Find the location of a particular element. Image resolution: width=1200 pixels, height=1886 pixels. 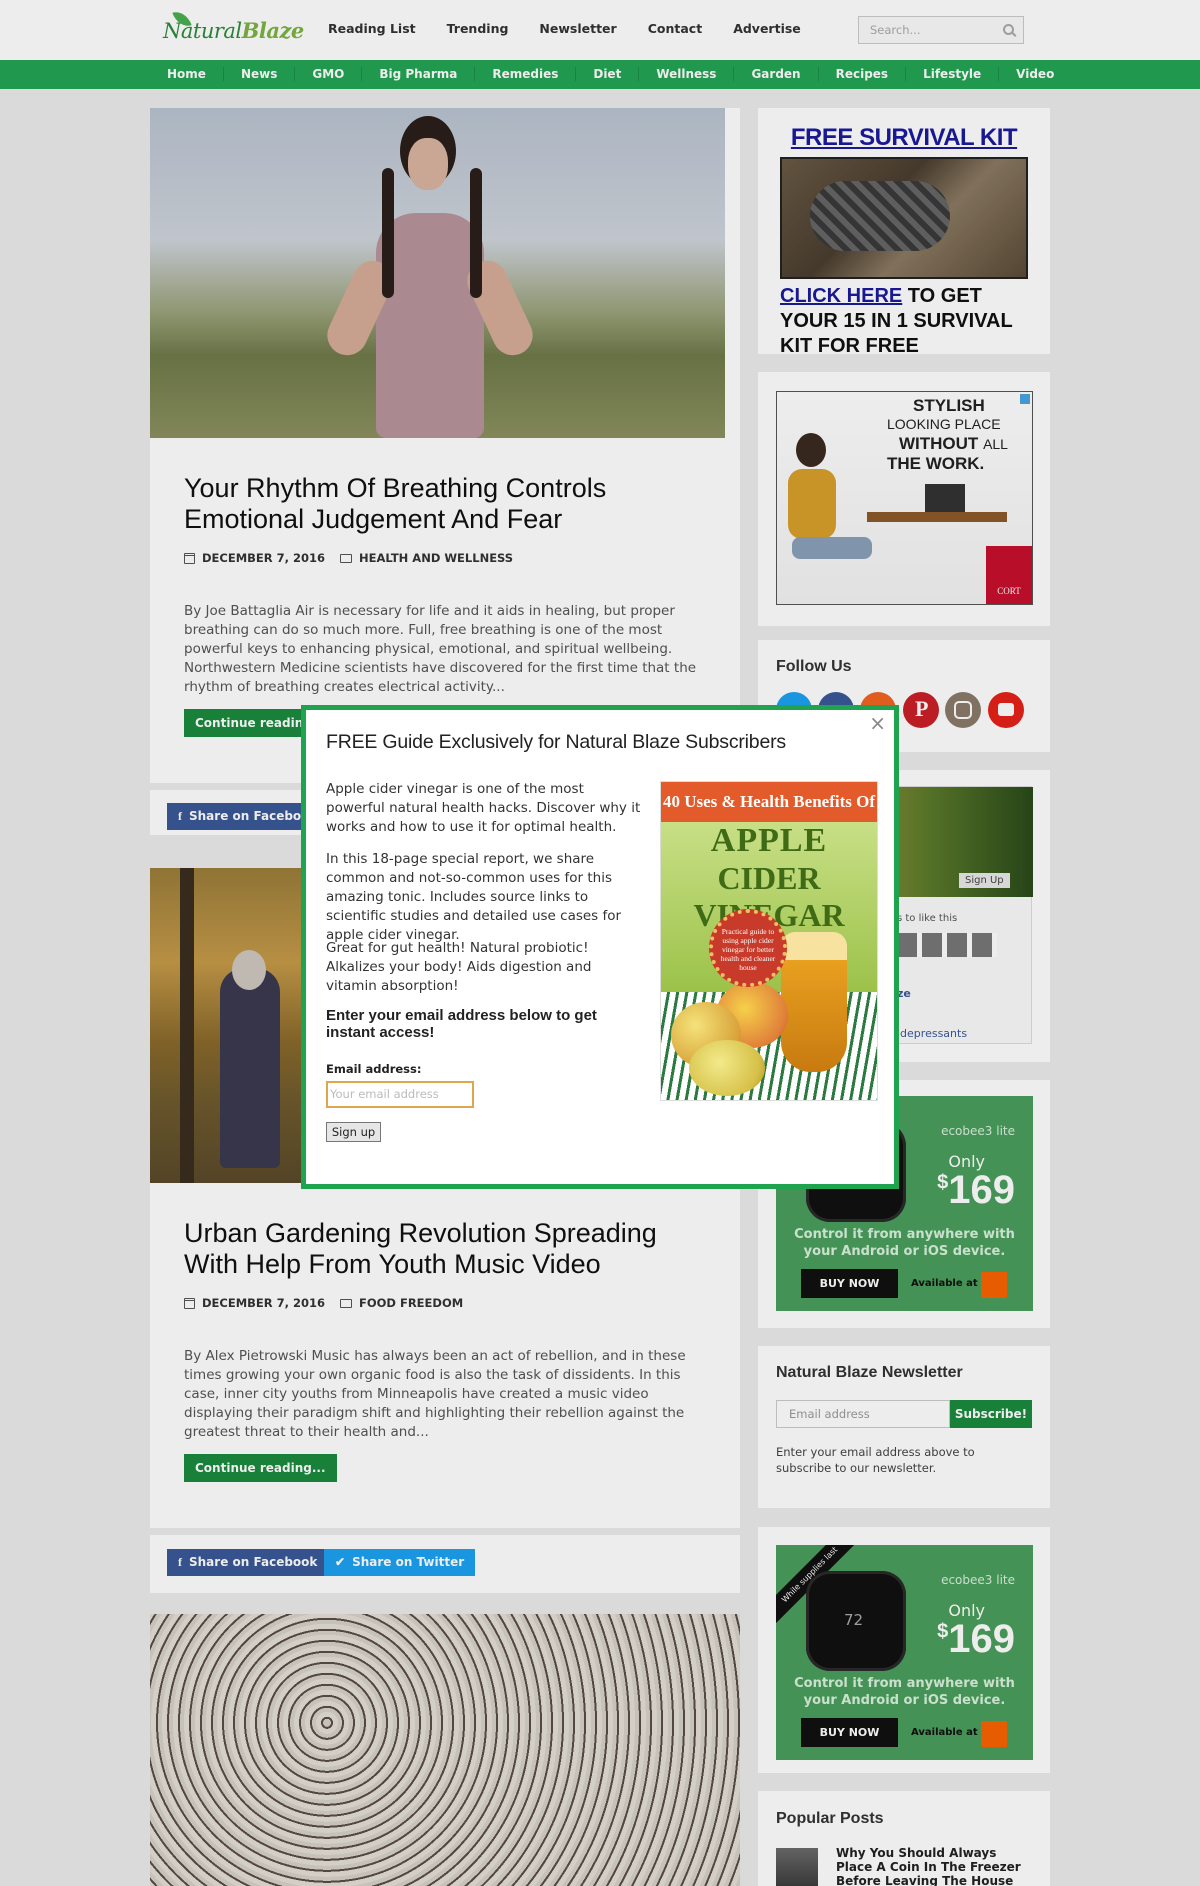

sign-up-button: Sign up is located at coordinates (353, 1132).